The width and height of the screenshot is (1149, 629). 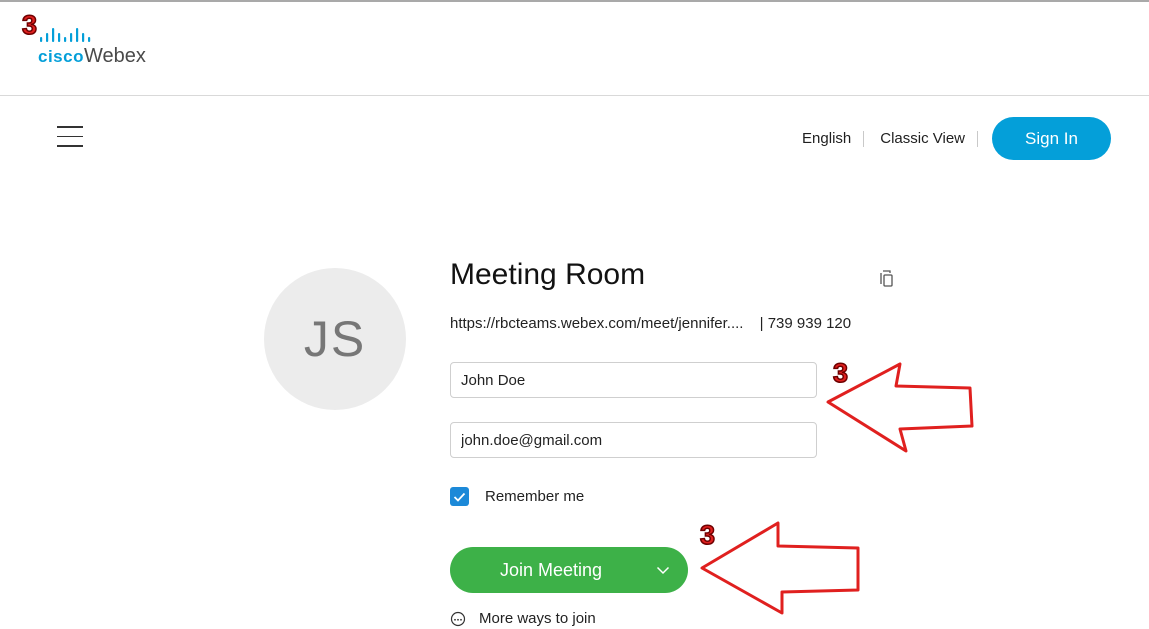 What do you see at coordinates (1051, 138) in the screenshot?
I see `sign-in-button: Sign In` at bounding box center [1051, 138].